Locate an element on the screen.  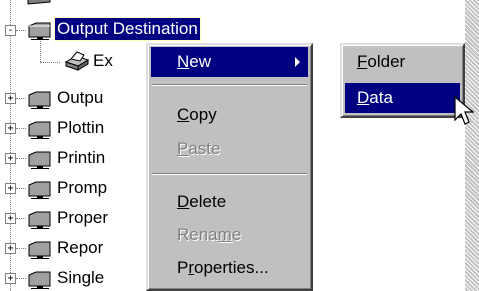
tree-node: Single is located at coordinates (80, 278).